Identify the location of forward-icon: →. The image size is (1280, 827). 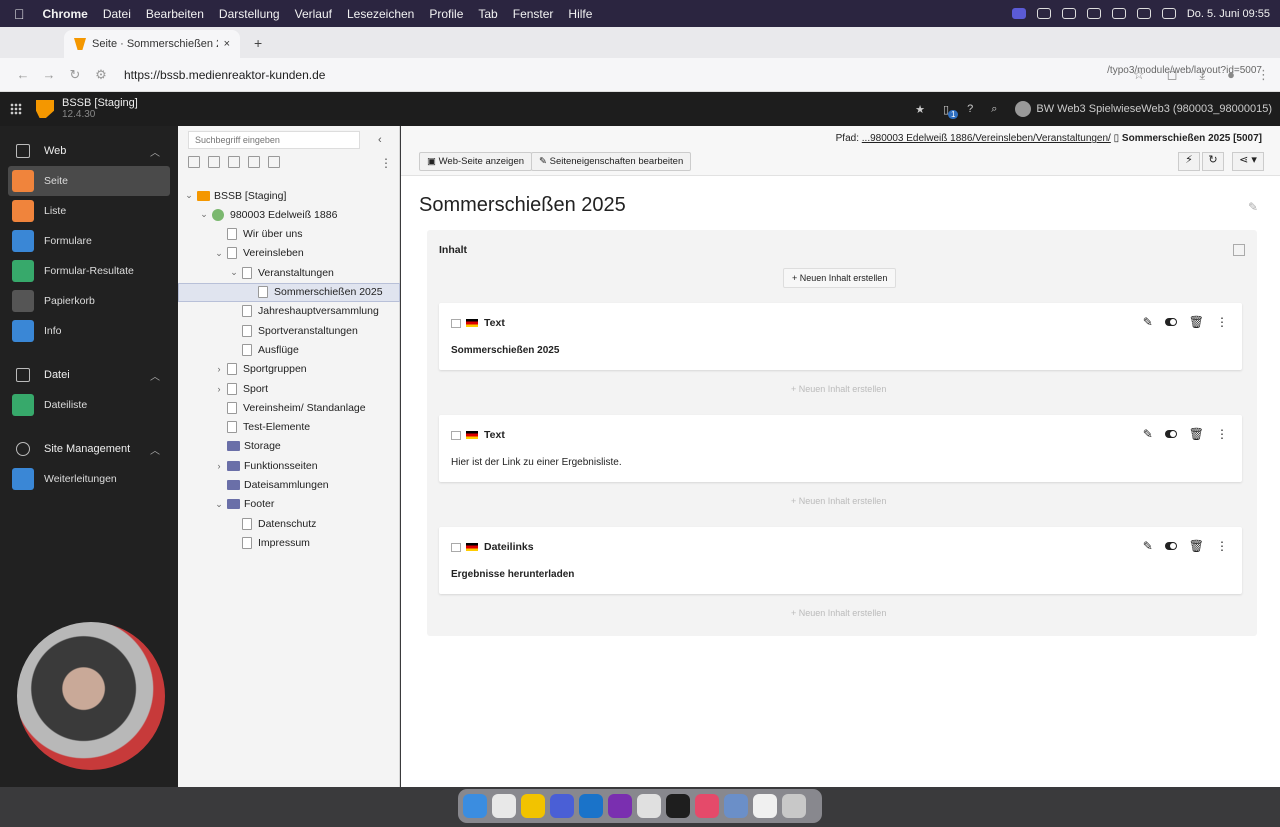
(49, 74).